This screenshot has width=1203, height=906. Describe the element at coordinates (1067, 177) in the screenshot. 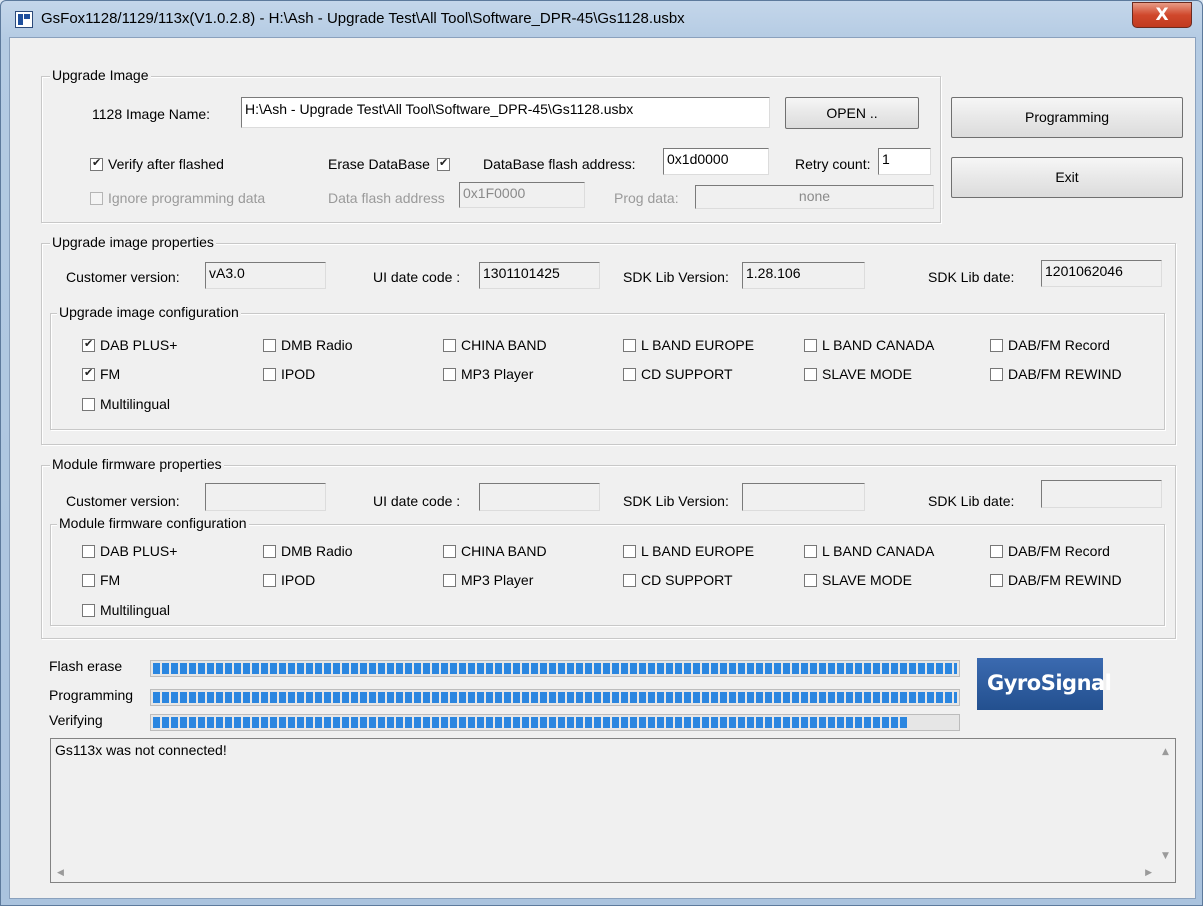

I see `exit-button: Exit` at that location.